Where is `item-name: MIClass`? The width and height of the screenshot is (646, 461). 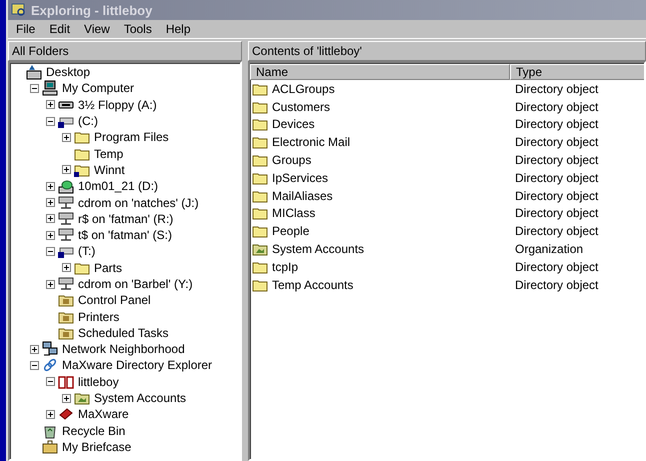
item-name: MIClass is located at coordinates (294, 213).